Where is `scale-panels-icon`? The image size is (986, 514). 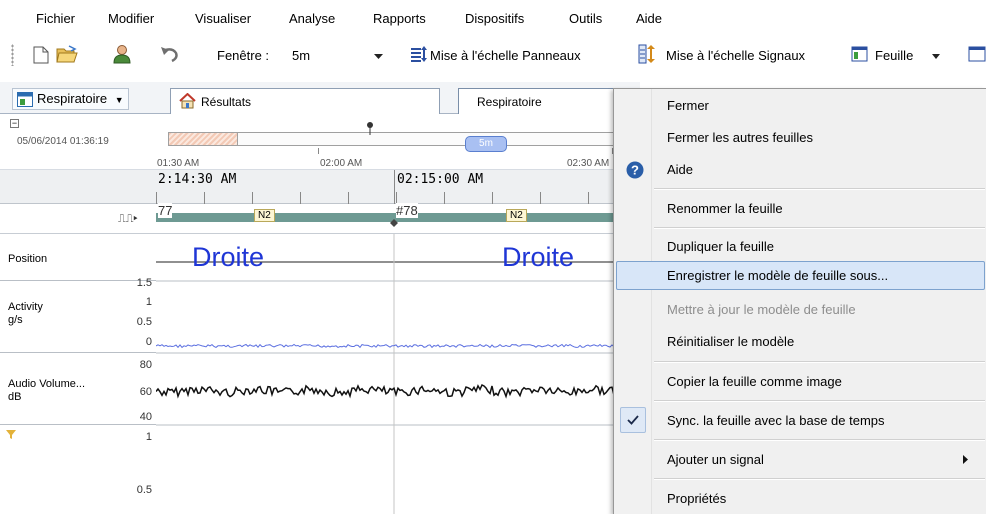 scale-panels-icon is located at coordinates (419, 54).